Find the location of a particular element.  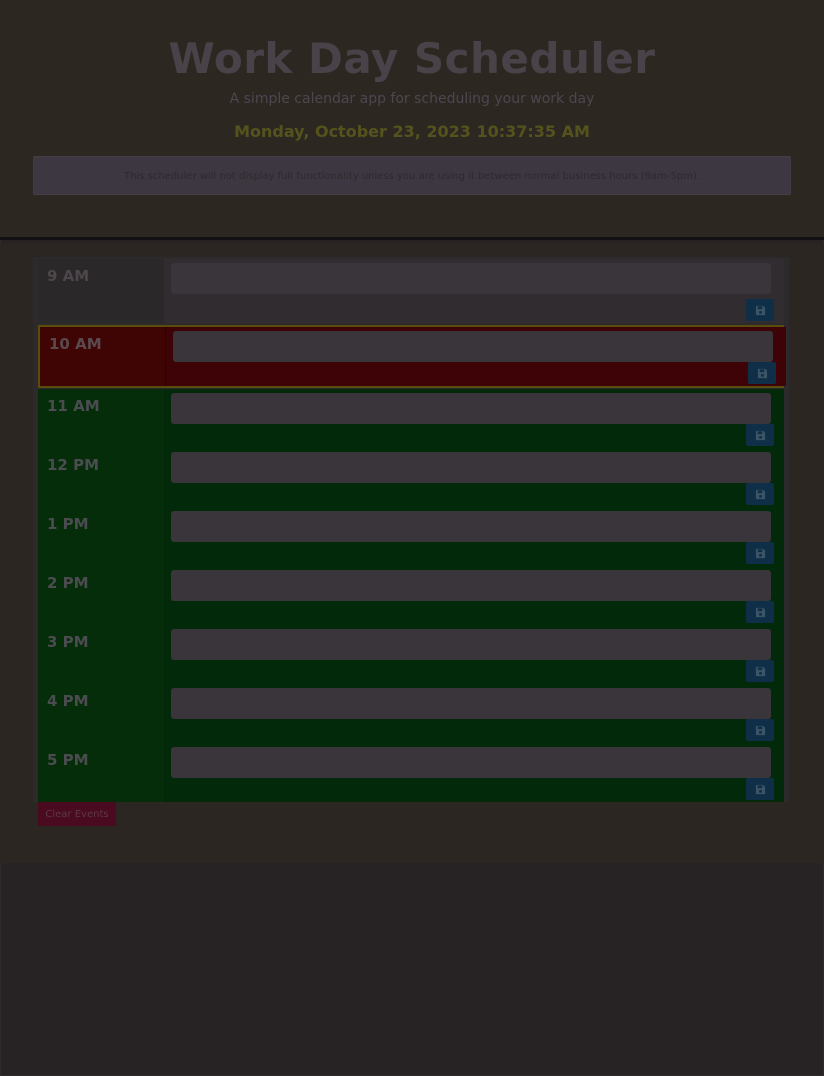

hour-cell: 11 AM is located at coordinates (101, 418).